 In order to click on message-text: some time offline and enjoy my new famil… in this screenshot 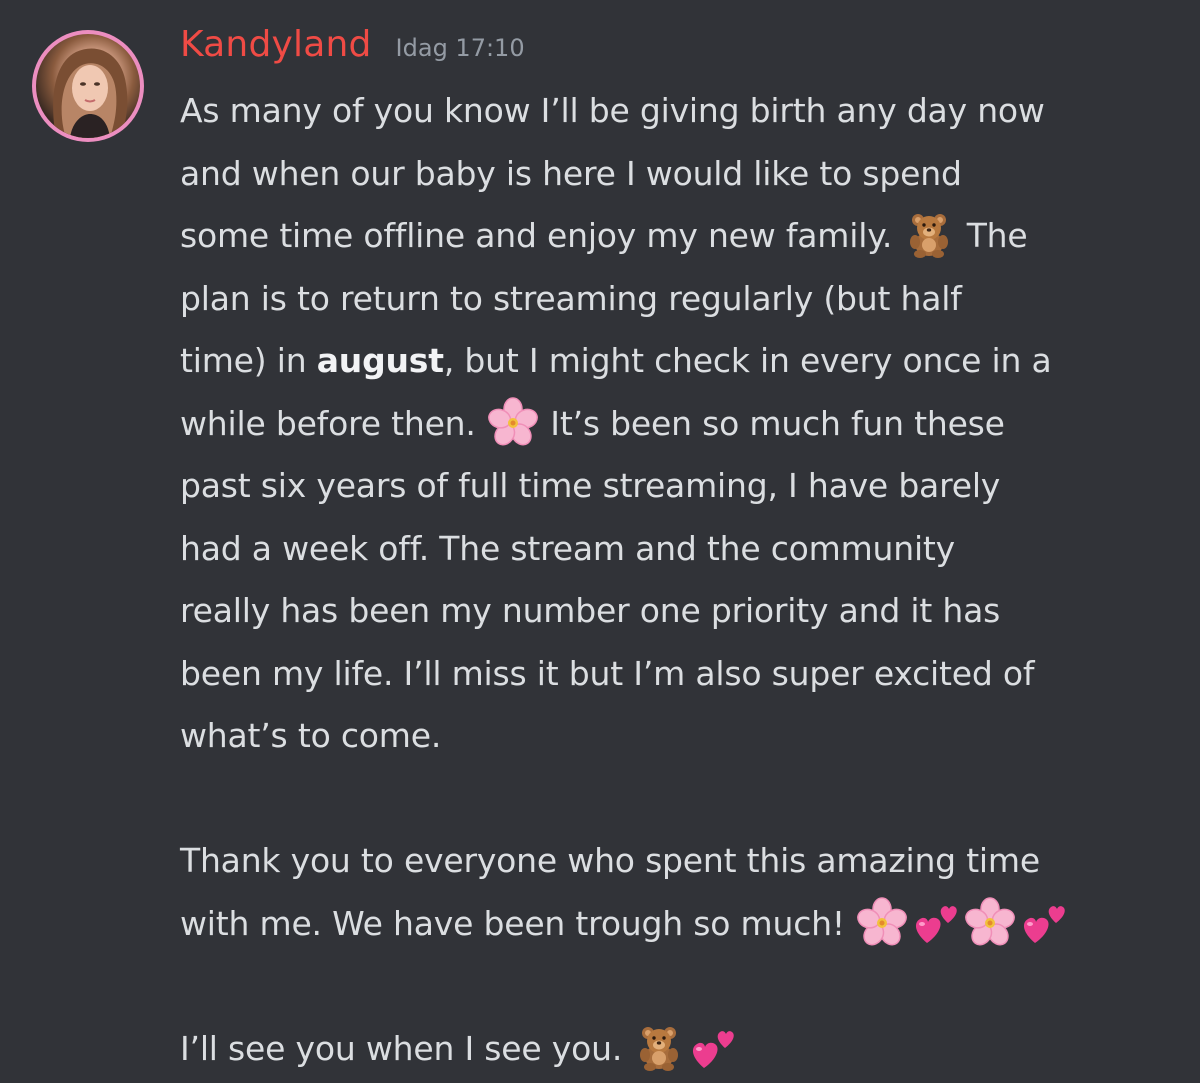, I will do `click(536, 235)`.